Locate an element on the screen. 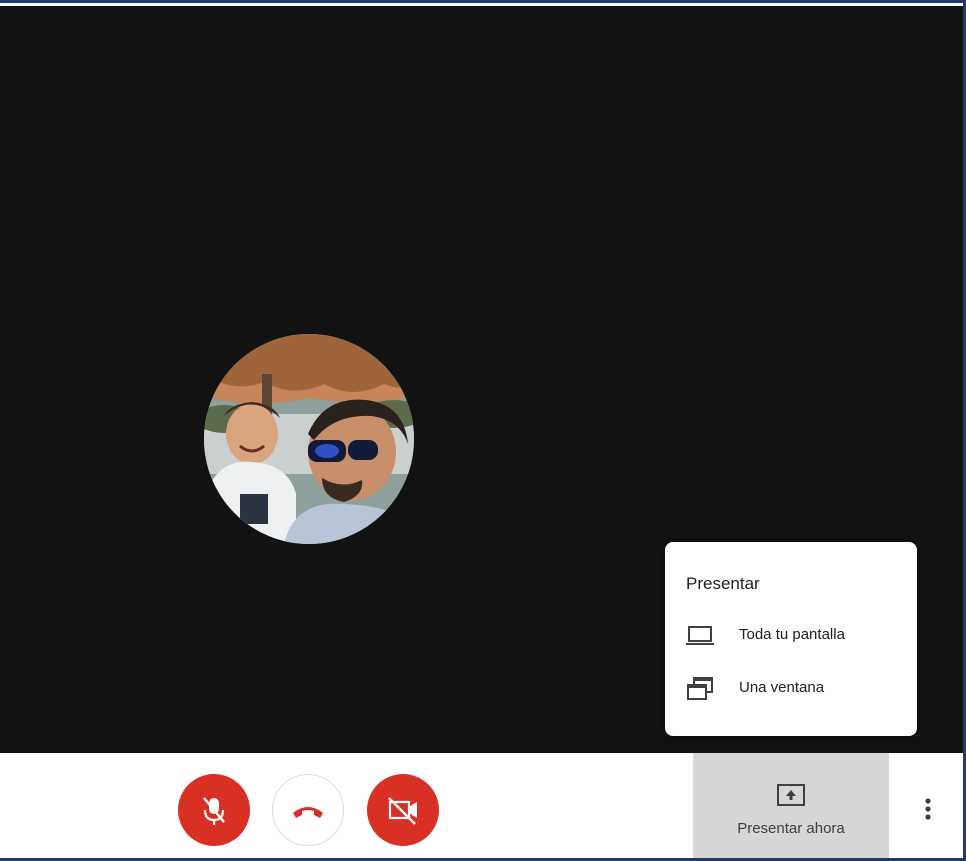 The image size is (966, 861). present-entire-screen-label: Toda tu pantalla is located at coordinates (792, 634).